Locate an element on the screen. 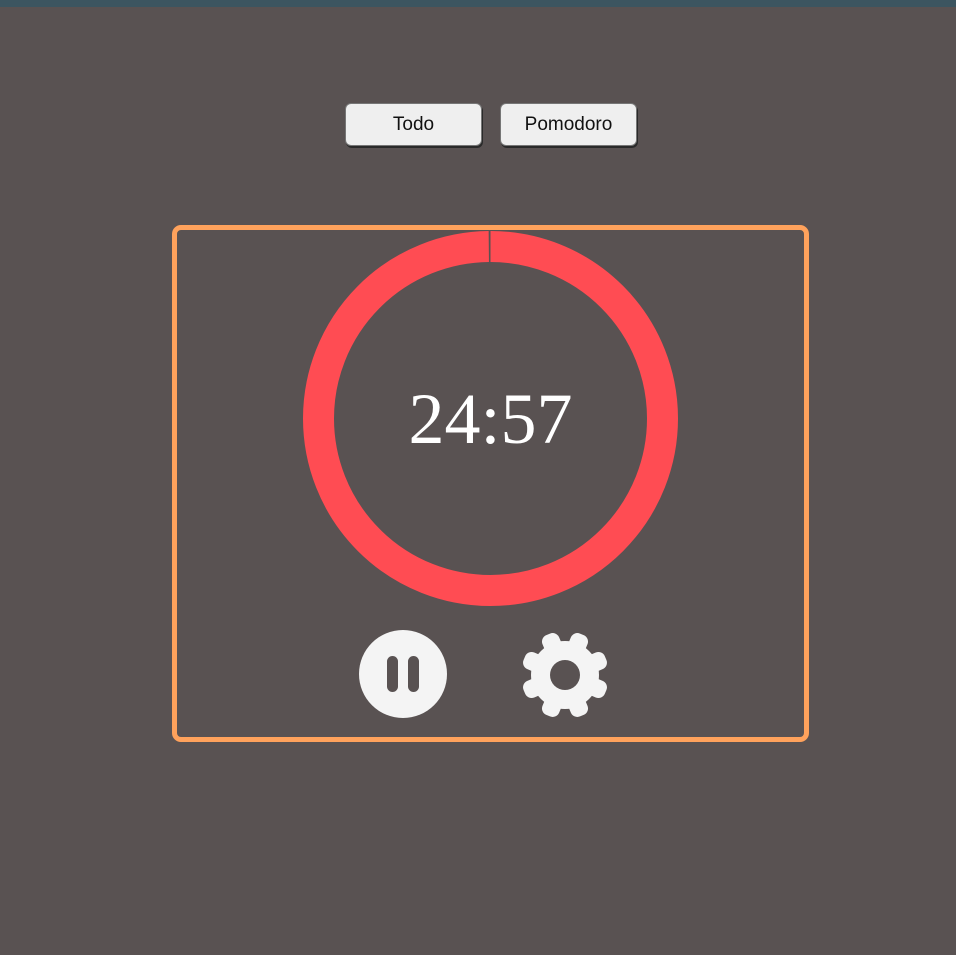 The height and width of the screenshot is (955, 956). gear-icon is located at coordinates (565, 675).